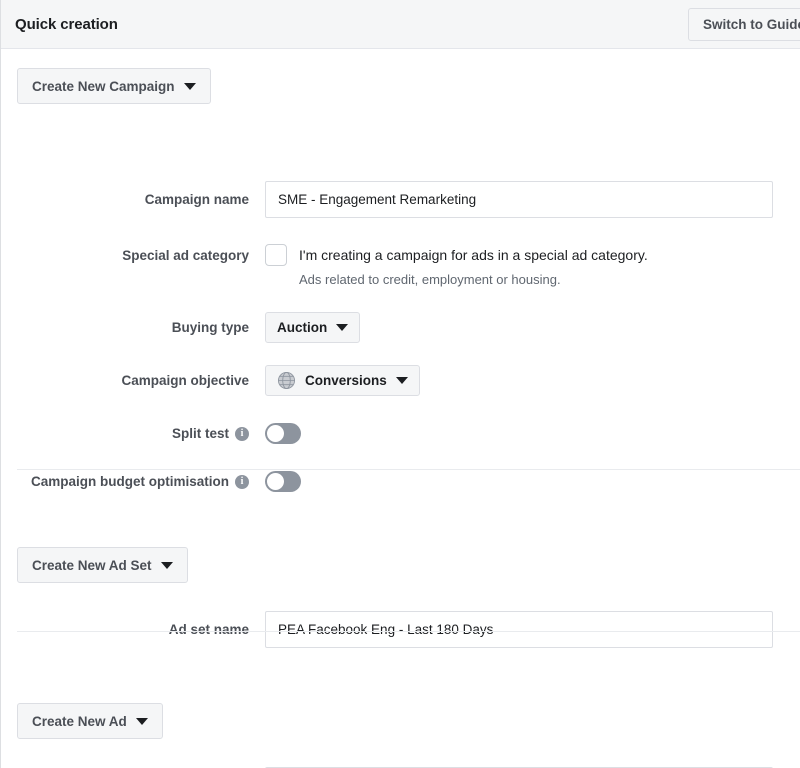  Describe the element at coordinates (276, 255) in the screenshot. I see `special-ad-category-checkbox` at that location.